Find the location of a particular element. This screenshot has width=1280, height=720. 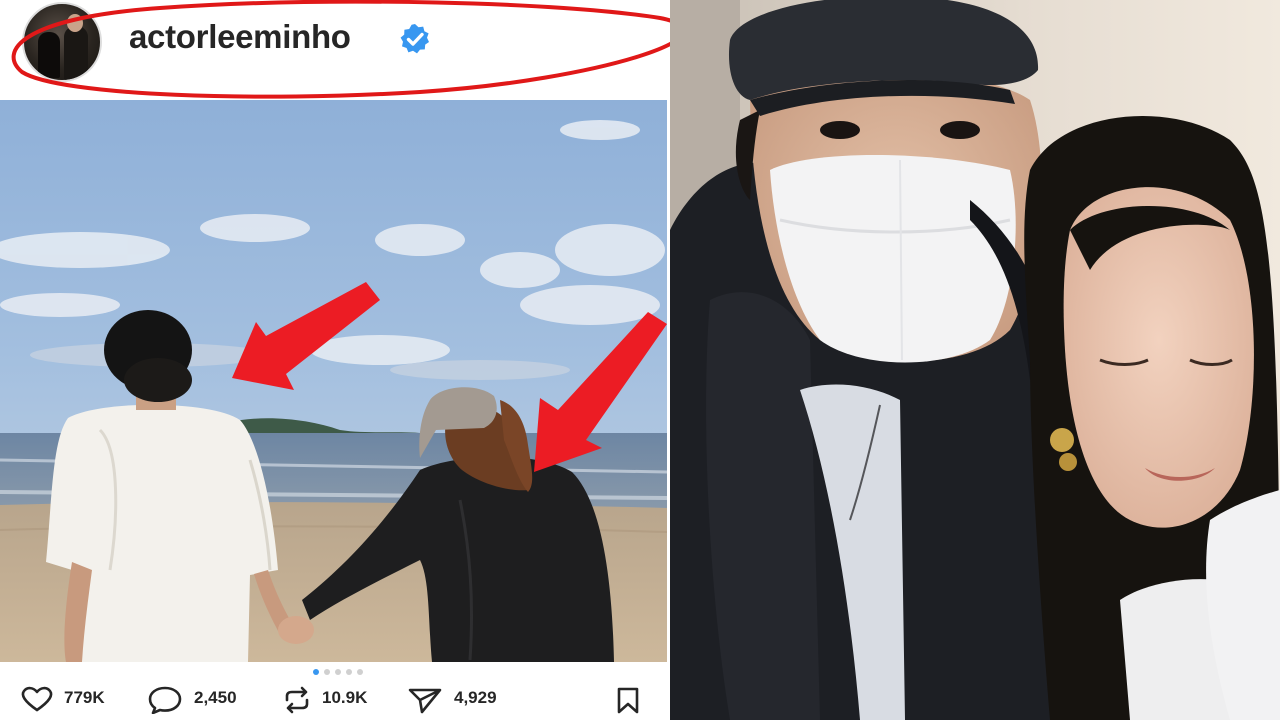

share-count: 4,929 is located at coordinates (475, 697).